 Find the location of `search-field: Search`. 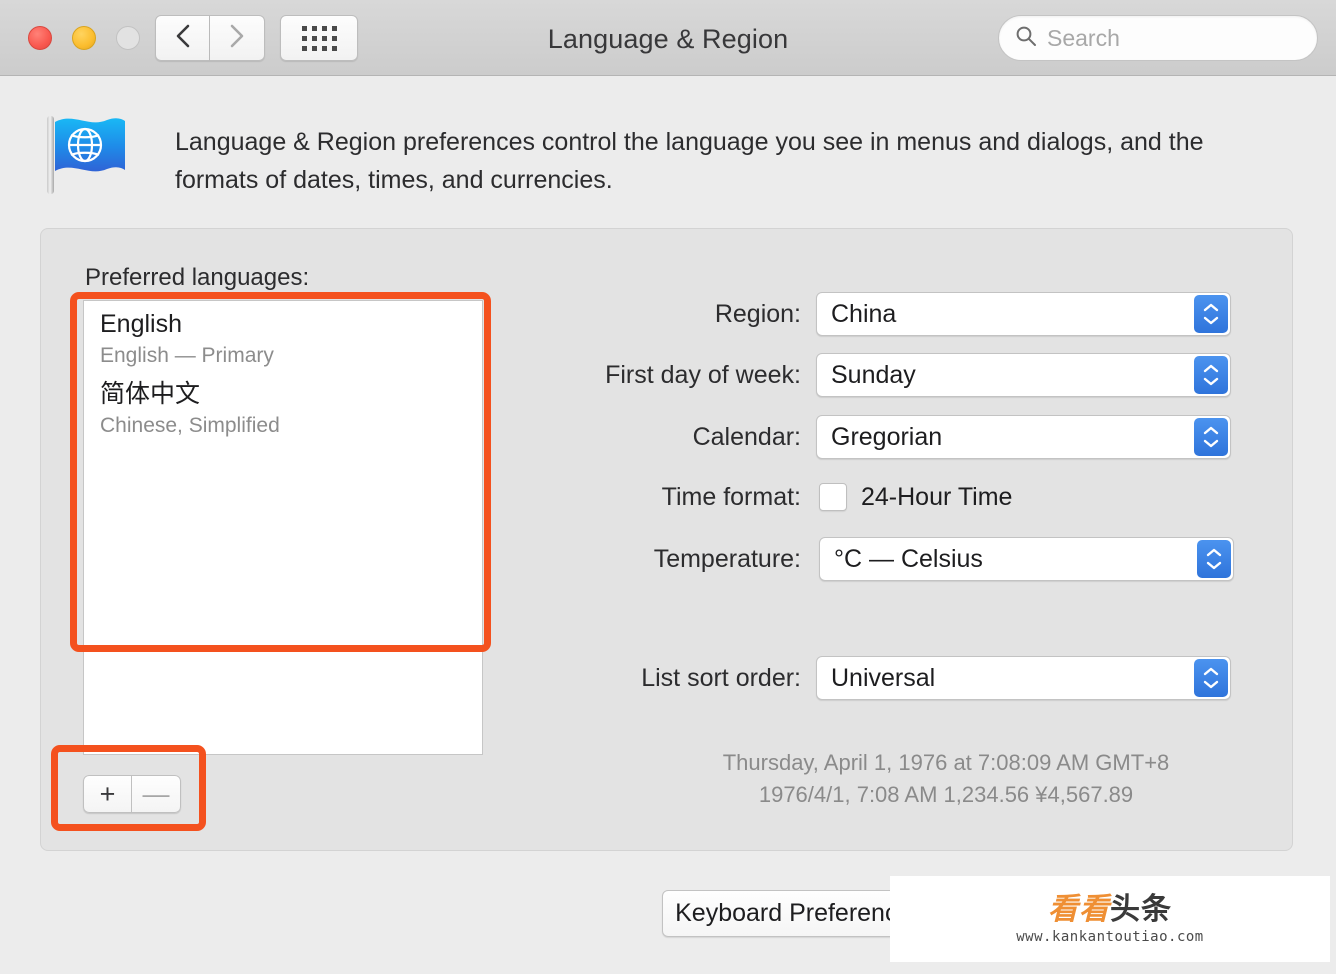

search-field: Search is located at coordinates (1158, 38).